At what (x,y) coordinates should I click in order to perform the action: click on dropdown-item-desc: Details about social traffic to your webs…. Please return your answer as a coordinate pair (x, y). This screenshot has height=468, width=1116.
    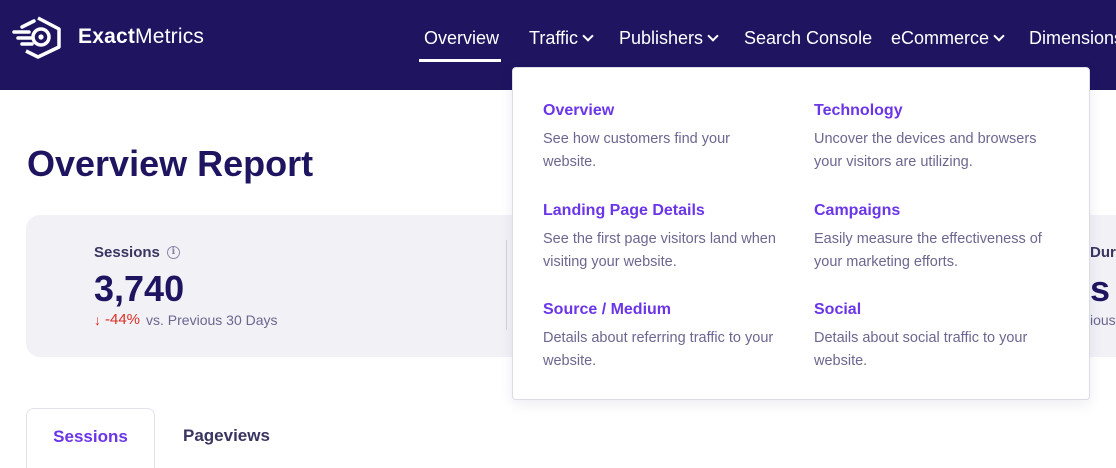
    Looking at the image, I should click on (921, 349).